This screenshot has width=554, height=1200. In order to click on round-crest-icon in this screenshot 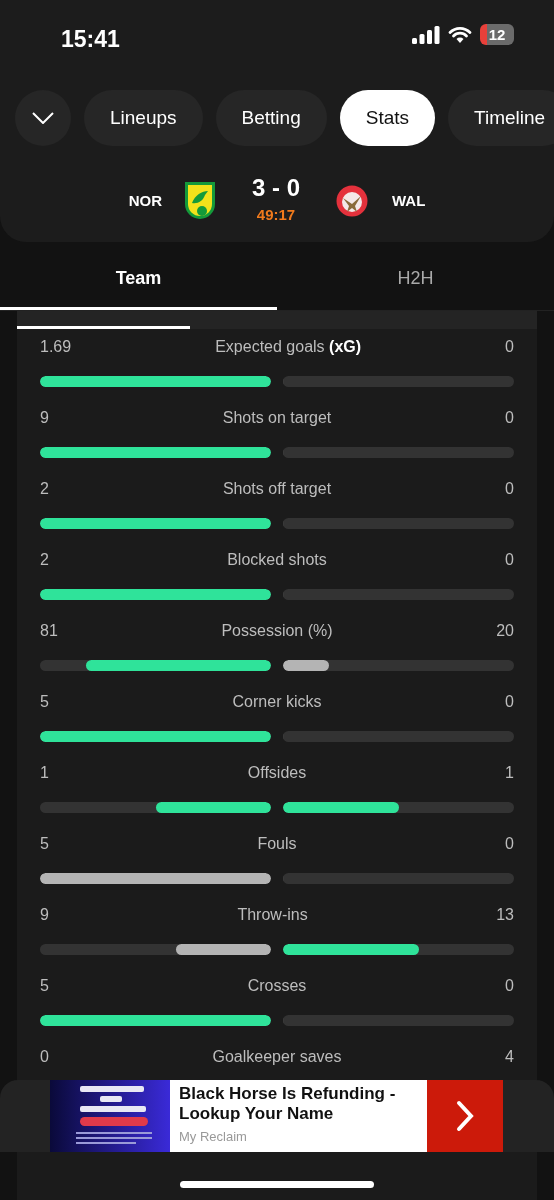, I will do `click(352, 201)`.